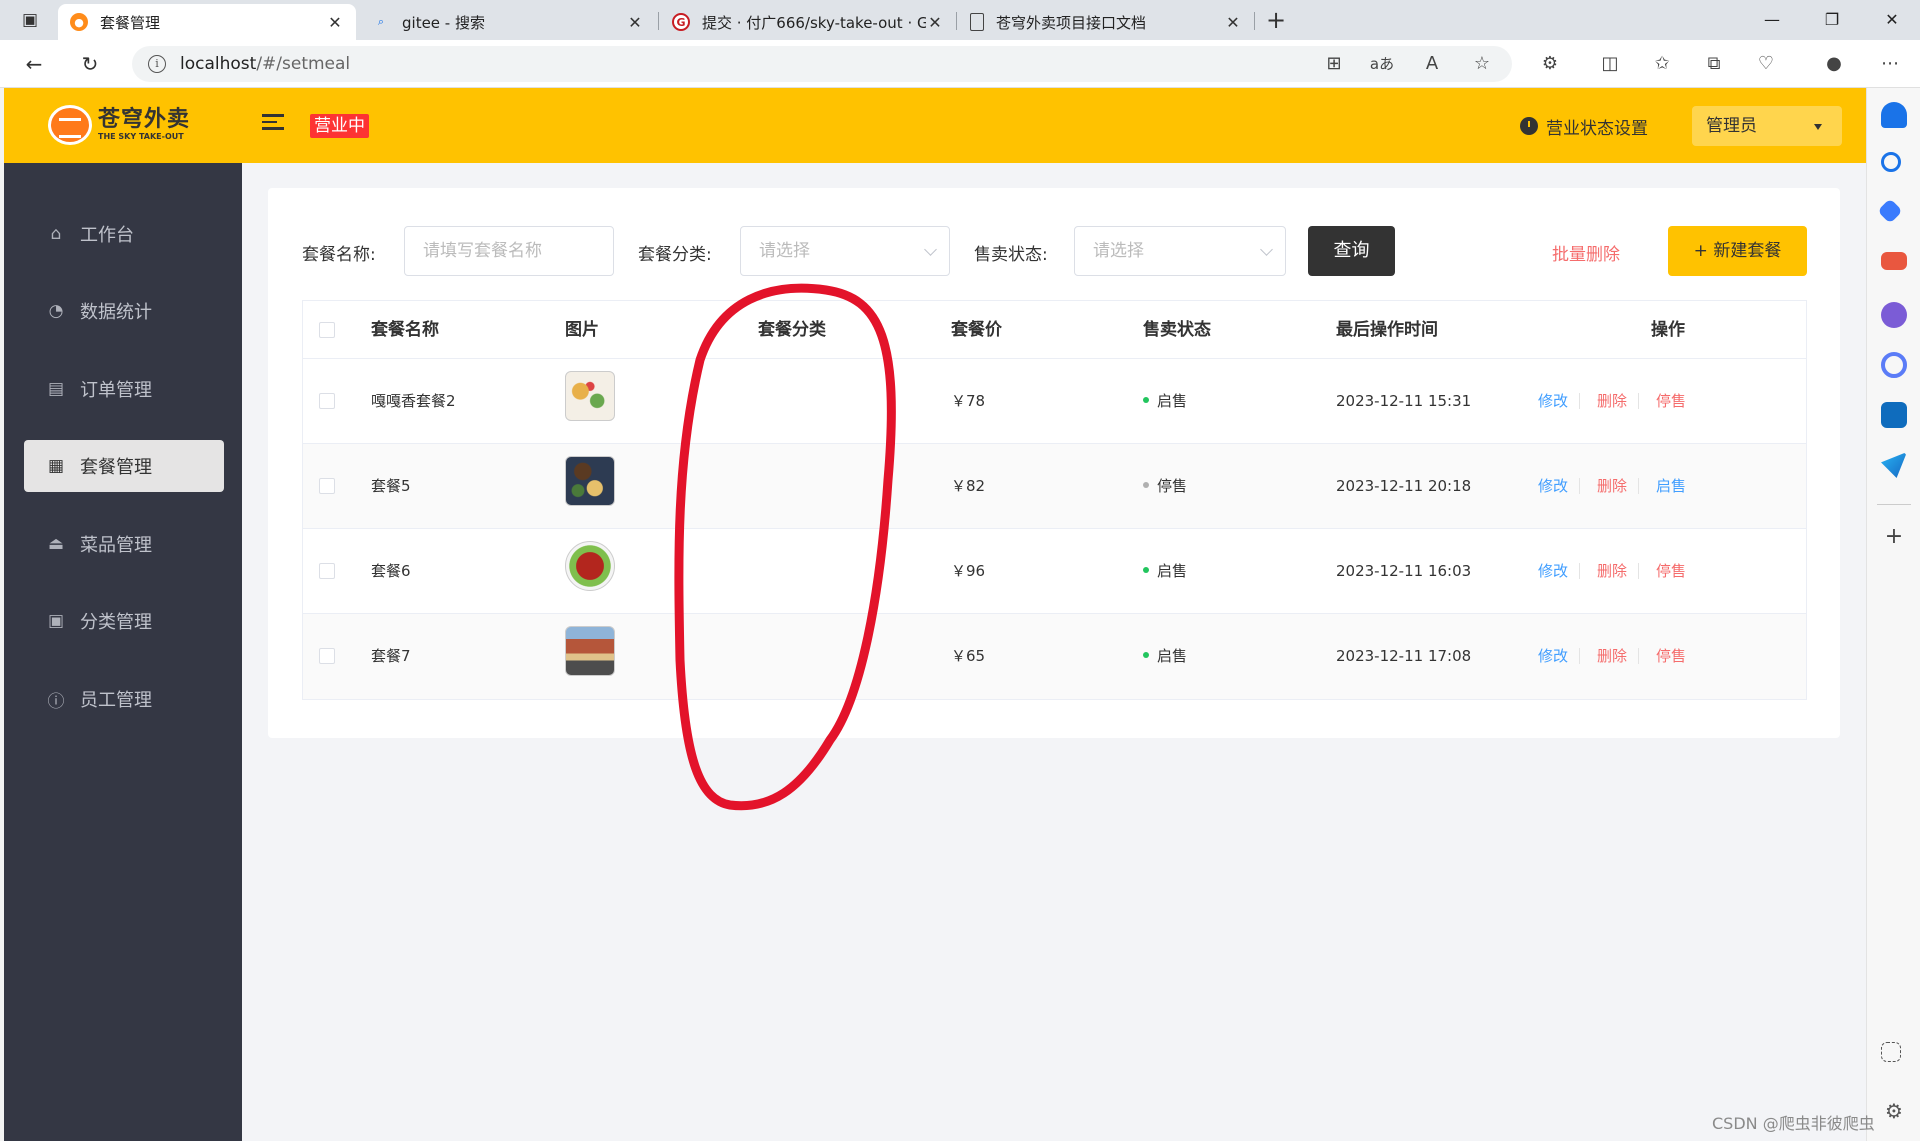  I want to click on status-filter-select: 请选择, so click(1180, 251).